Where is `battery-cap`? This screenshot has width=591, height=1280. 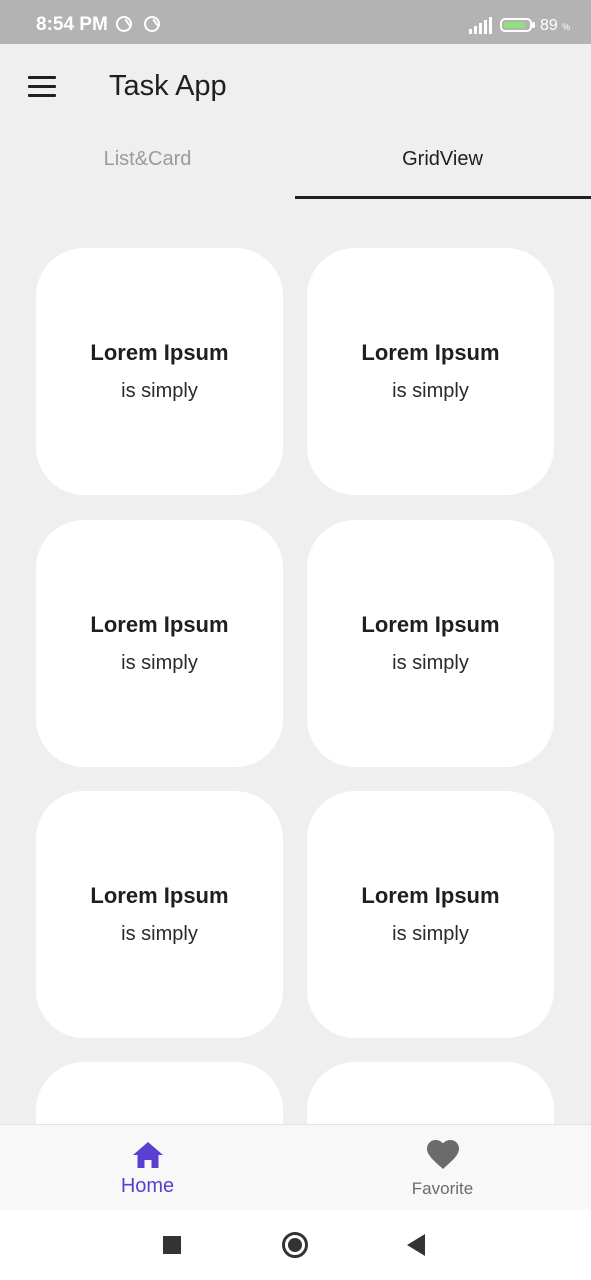
battery-cap is located at coordinates (533, 25).